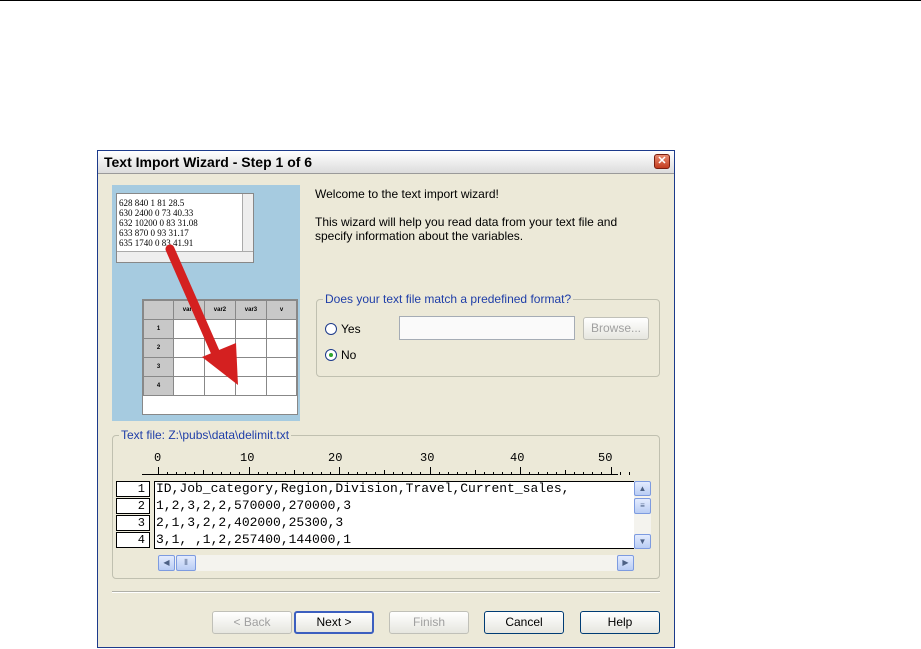 This screenshot has height=649, width=921. What do you see at coordinates (254, 539) in the screenshot?
I see `row-text: 3,1, ,1,2,257400,144000,1` at bounding box center [254, 539].